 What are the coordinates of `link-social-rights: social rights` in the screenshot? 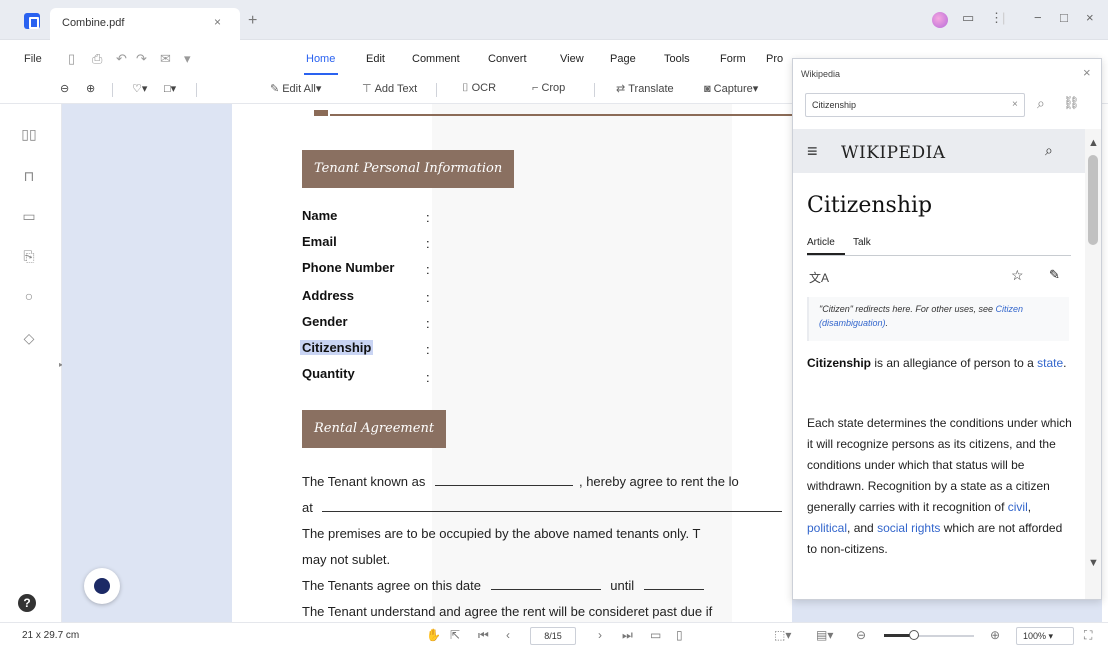 It's located at (908, 528).